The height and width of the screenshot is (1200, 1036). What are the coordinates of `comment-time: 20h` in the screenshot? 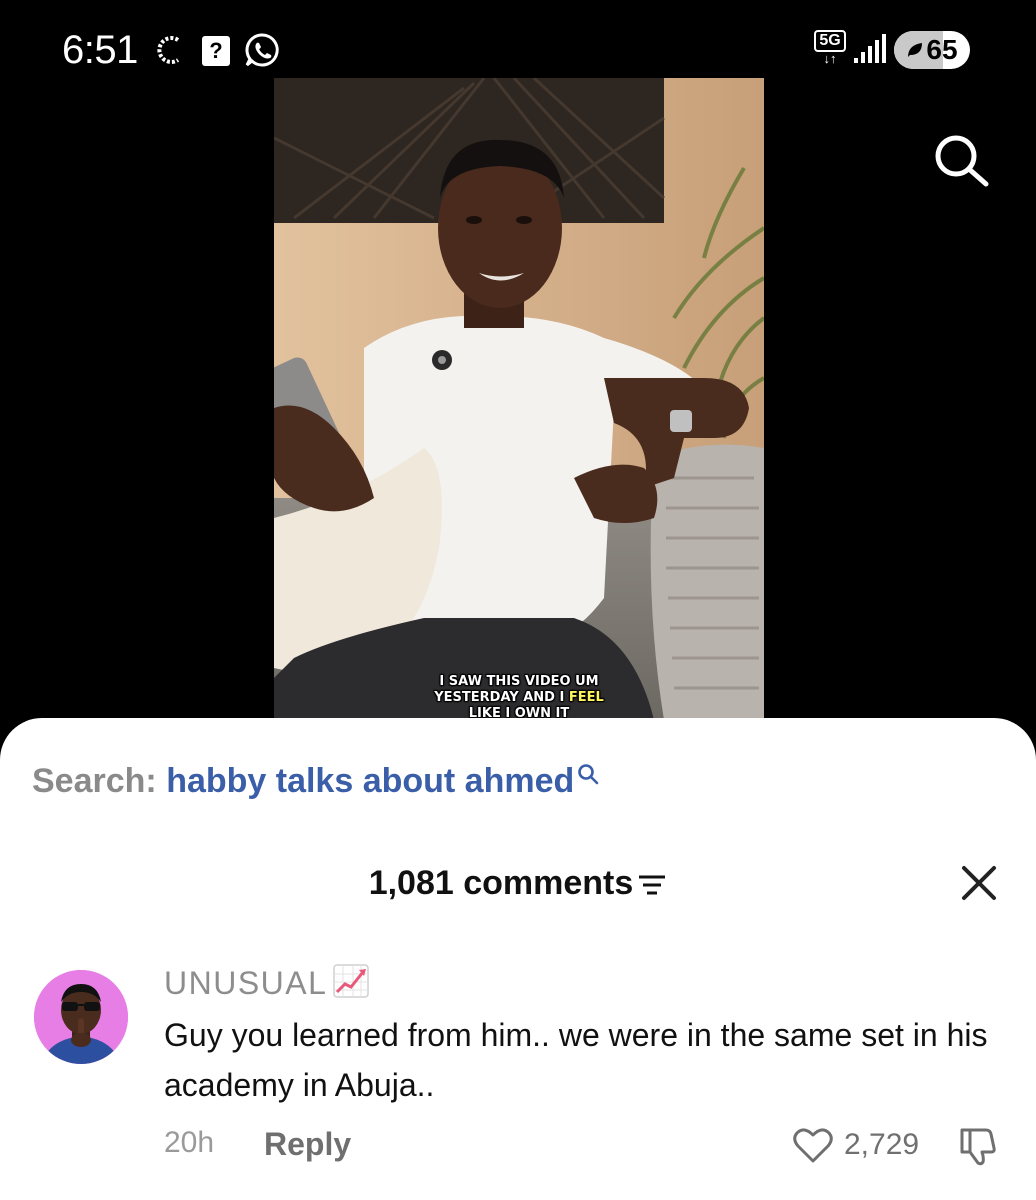 It's located at (189, 1142).